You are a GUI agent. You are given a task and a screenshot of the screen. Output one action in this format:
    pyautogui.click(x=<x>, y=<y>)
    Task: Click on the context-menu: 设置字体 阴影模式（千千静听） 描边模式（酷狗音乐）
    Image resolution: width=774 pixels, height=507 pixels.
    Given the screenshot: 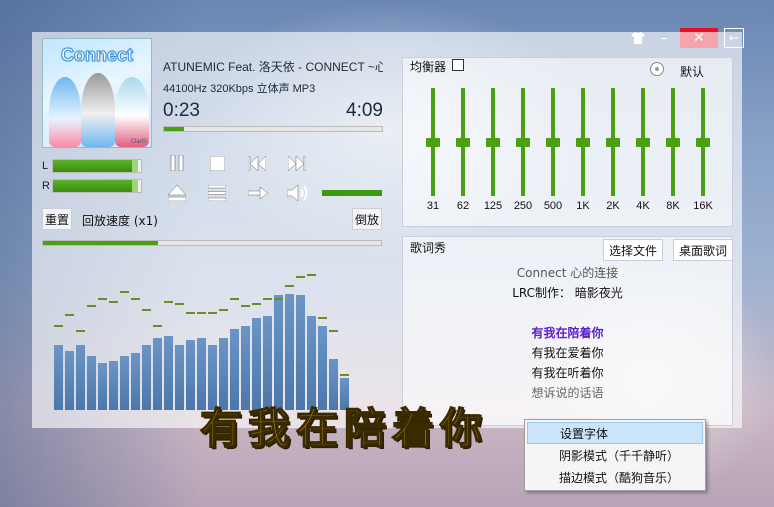 What is the action you would take?
    pyautogui.click(x=615, y=455)
    